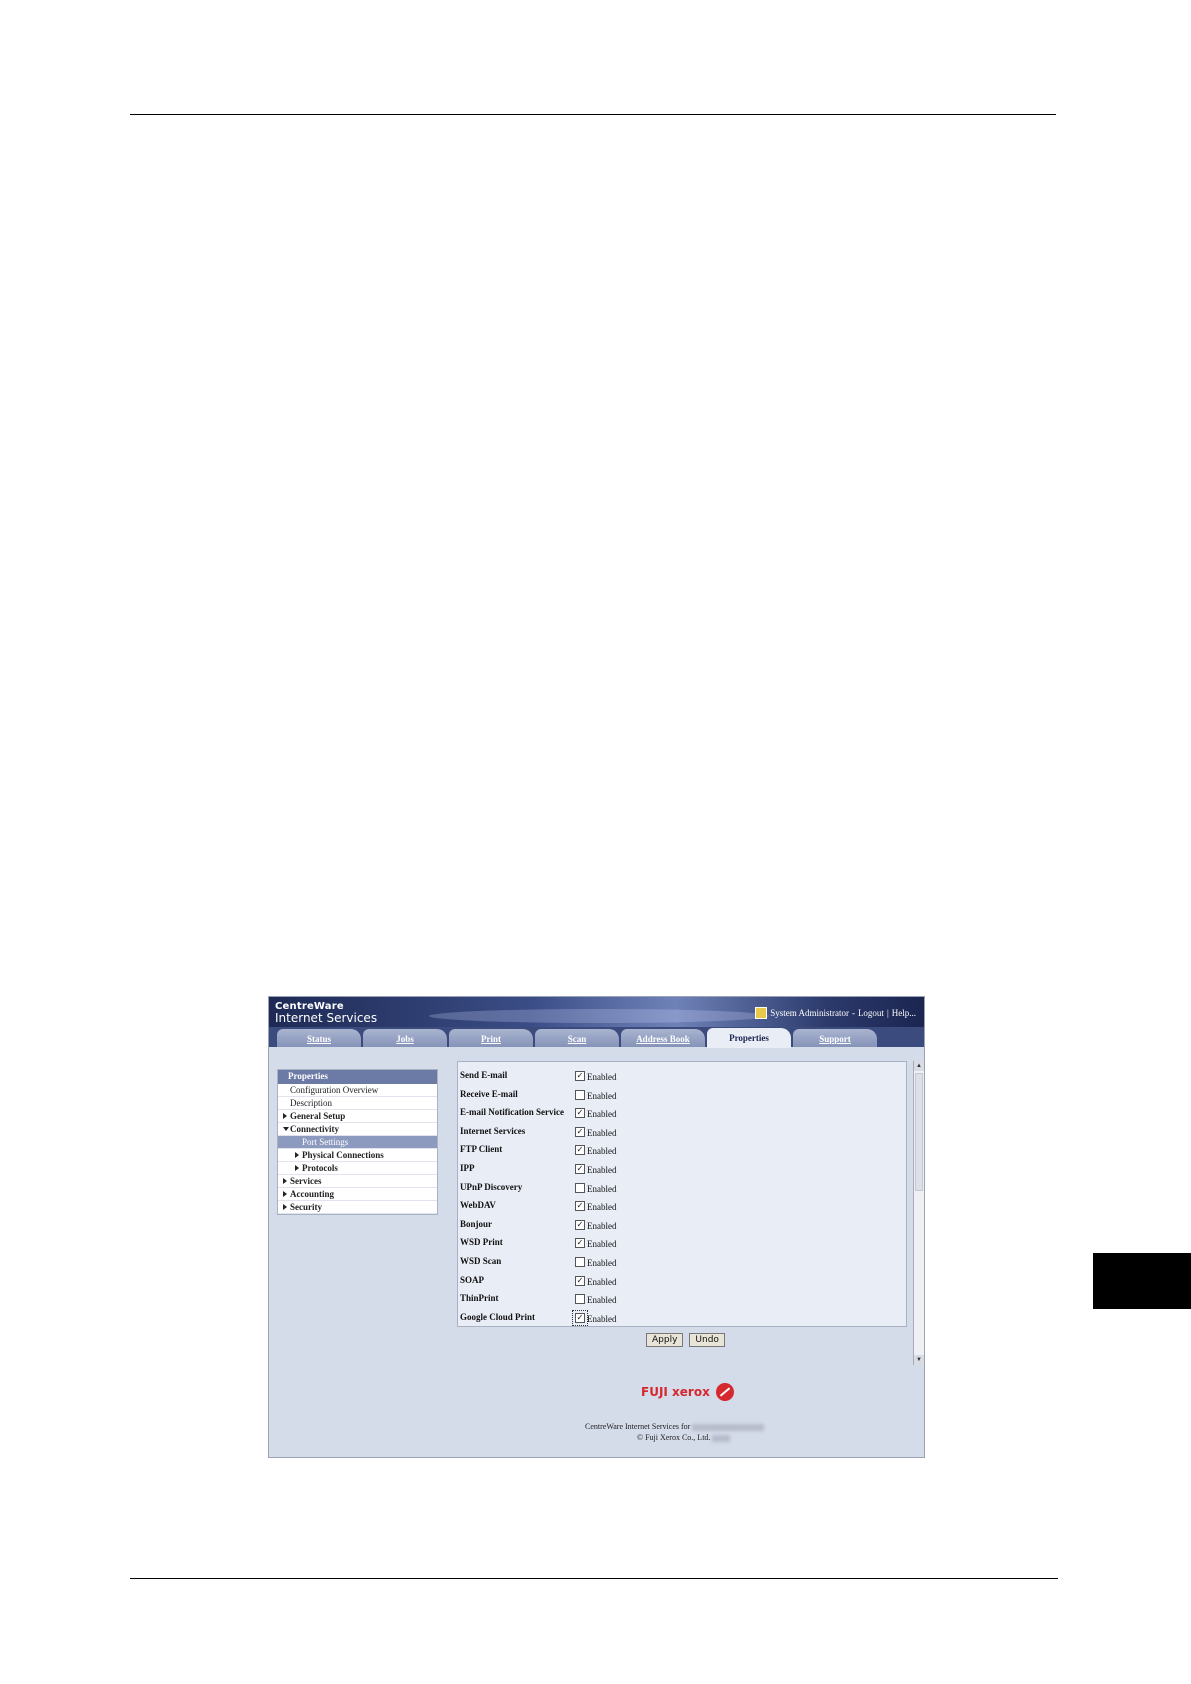 The width and height of the screenshot is (1191, 1684). What do you see at coordinates (357, 1103) in the screenshot?
I see `sidebar-item-description: Description` at bounding box center [357, 1103].